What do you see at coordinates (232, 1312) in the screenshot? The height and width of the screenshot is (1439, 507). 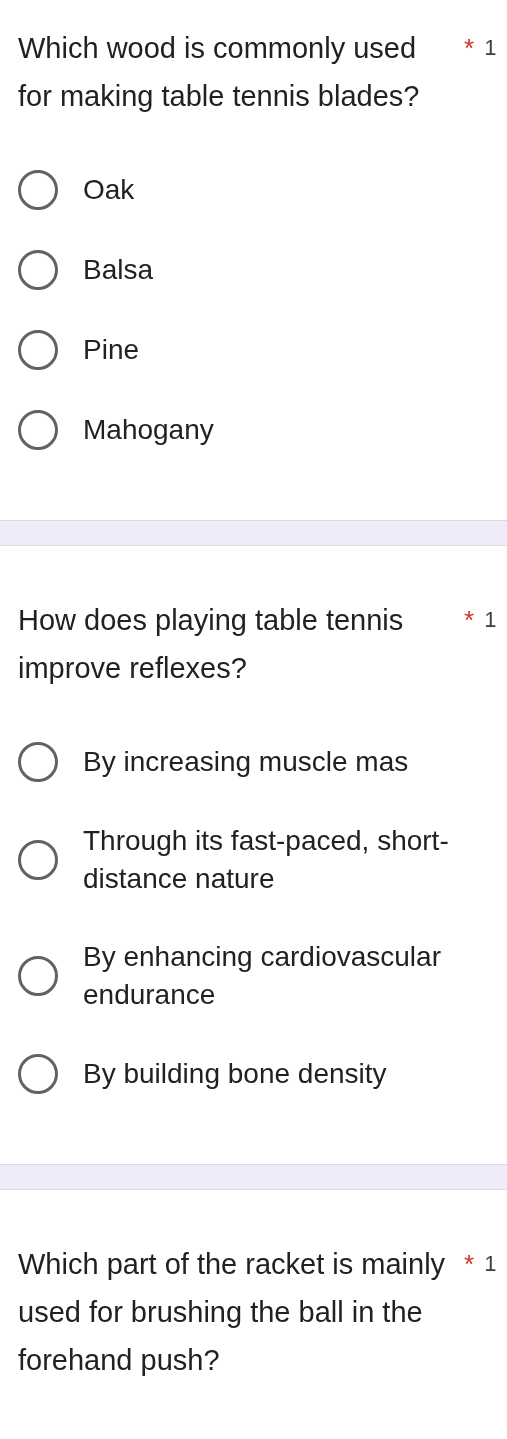 I see `question-title: Which part of the racket is mainly used for brushing the ball in the forehand push?` at bounding box center [232, 1312].